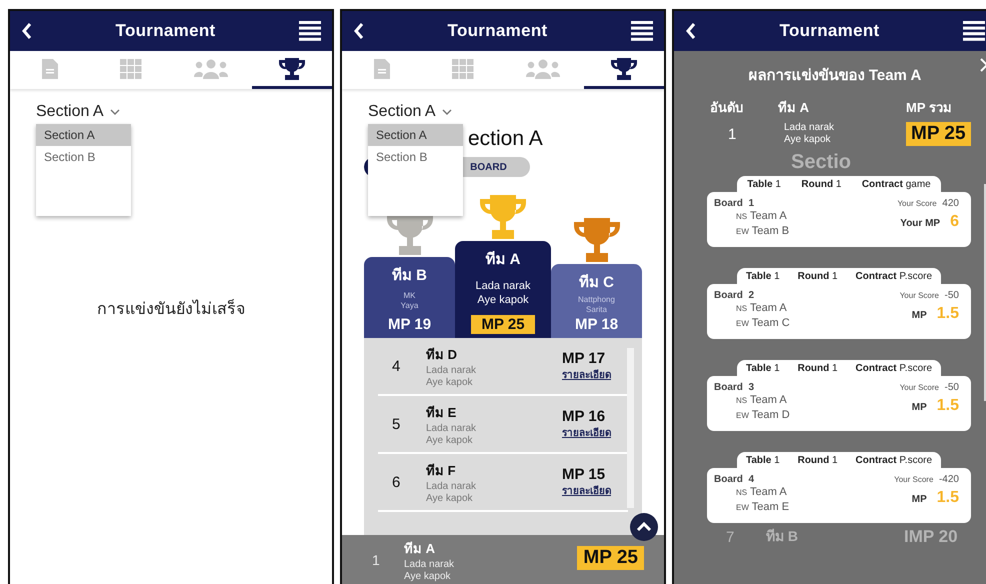  What do you see at coordinates (839, 219) in the screenshot?
I see `board-card: Board 1 NS Team A EW Team B Your Score 420 Your MP 6` at bounding box center [839, 219].